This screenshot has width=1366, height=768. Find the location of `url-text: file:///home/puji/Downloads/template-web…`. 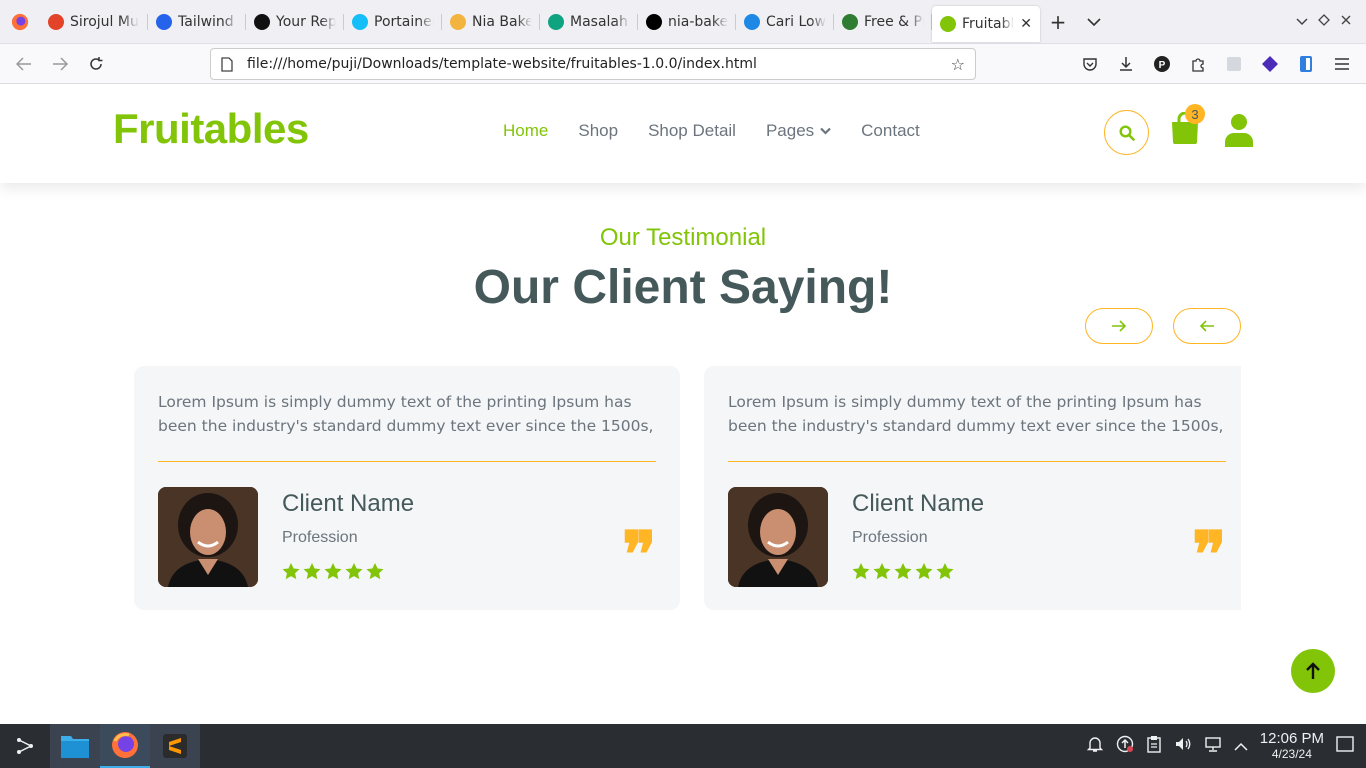

url-text: file:///home/puji/Downloads/template-web… is located at coordinates (502, 64).